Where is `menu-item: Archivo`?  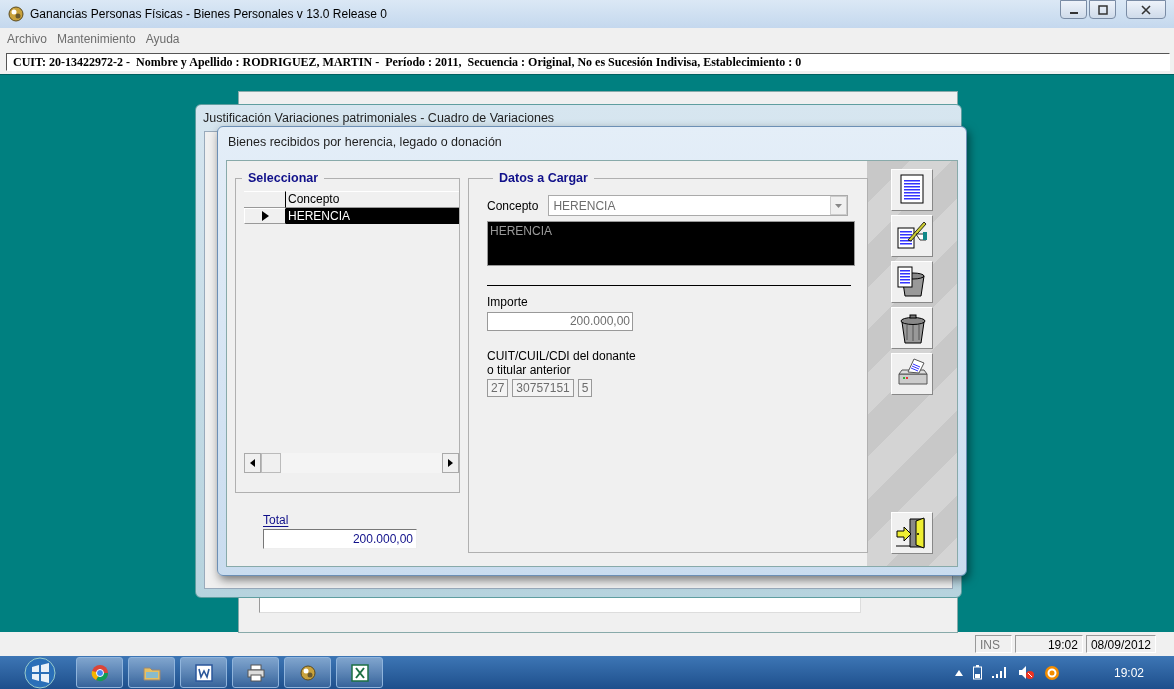 menu-item: Archivo is located at coordinates (27, 39).